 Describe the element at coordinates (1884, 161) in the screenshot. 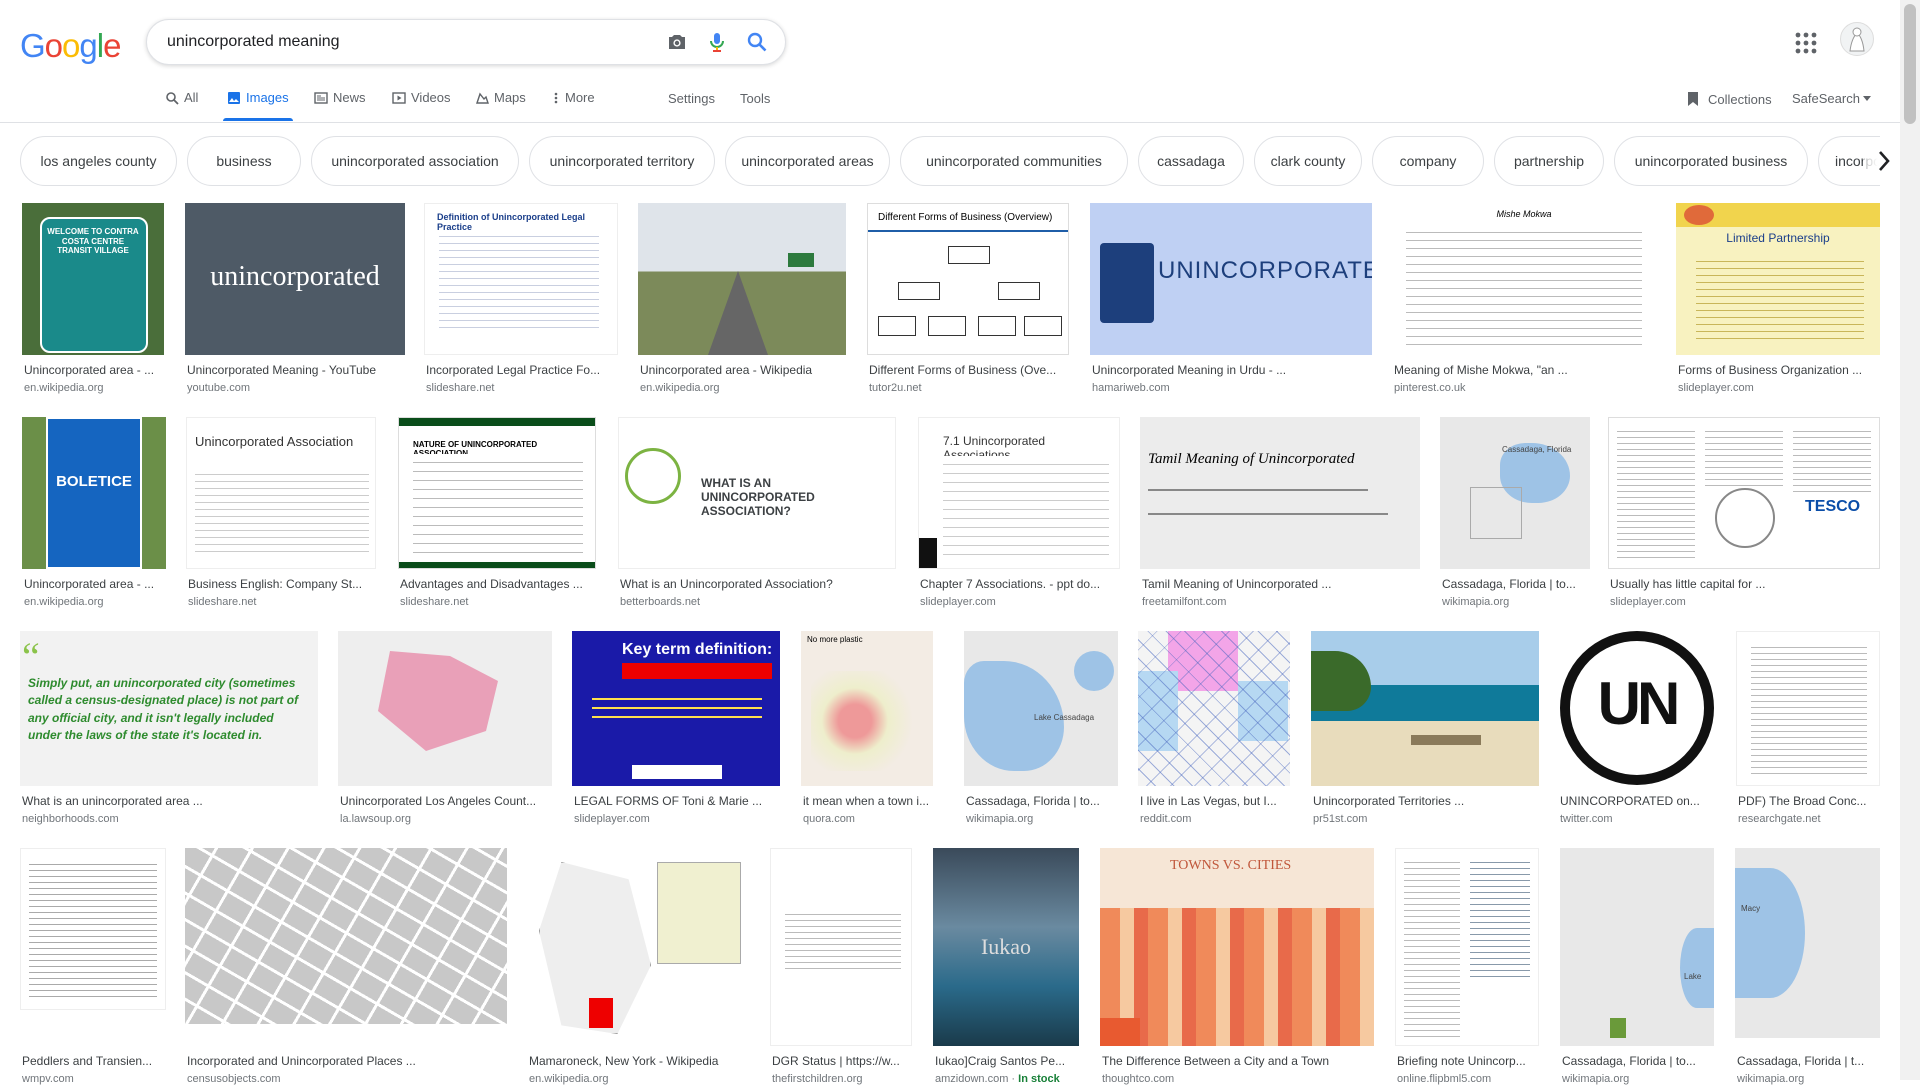

I see `chips-next-button` at that location.